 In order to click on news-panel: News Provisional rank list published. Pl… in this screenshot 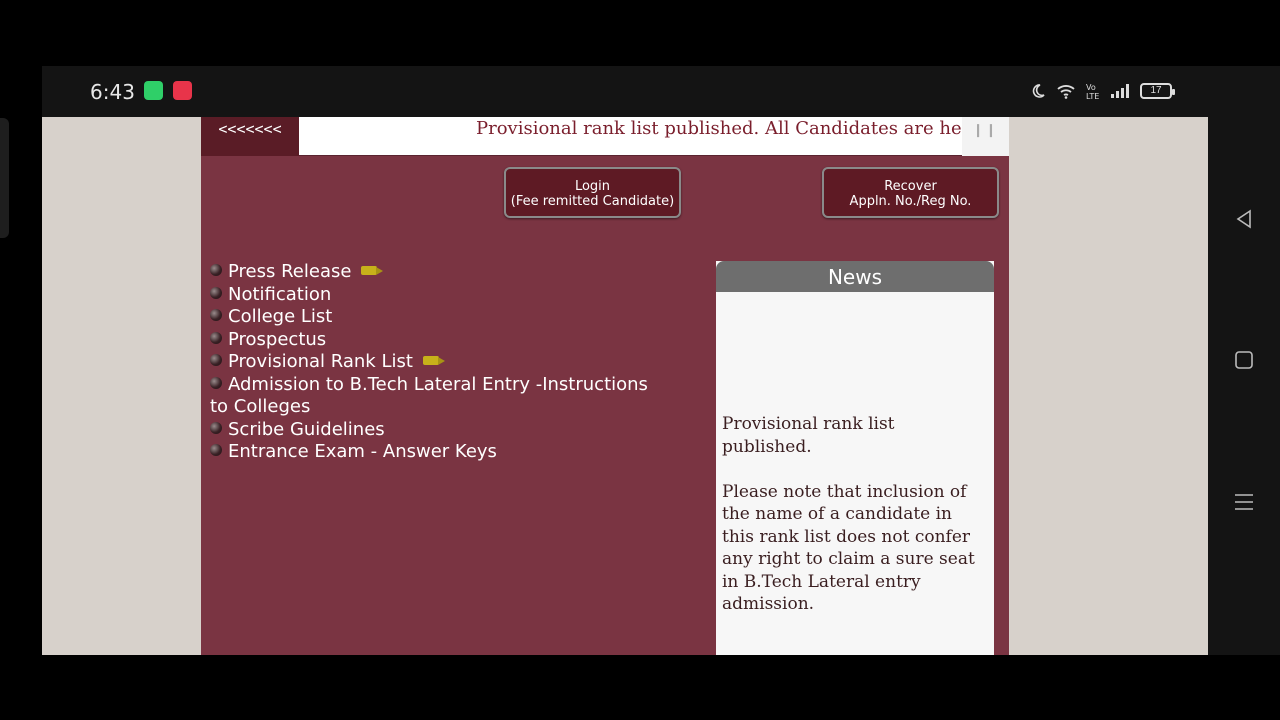, I will do `click(855, 458)`.